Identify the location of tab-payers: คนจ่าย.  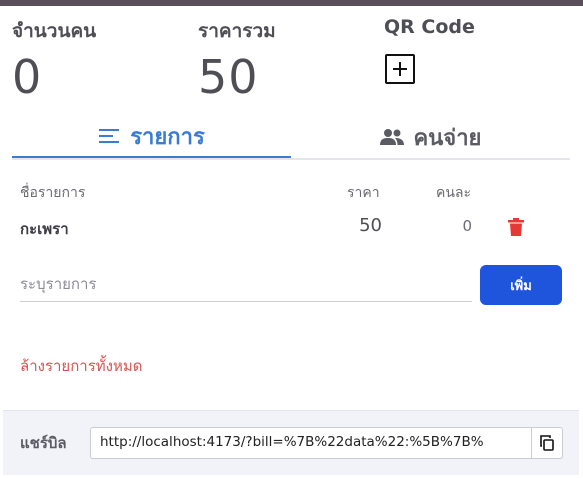
(430, 137).